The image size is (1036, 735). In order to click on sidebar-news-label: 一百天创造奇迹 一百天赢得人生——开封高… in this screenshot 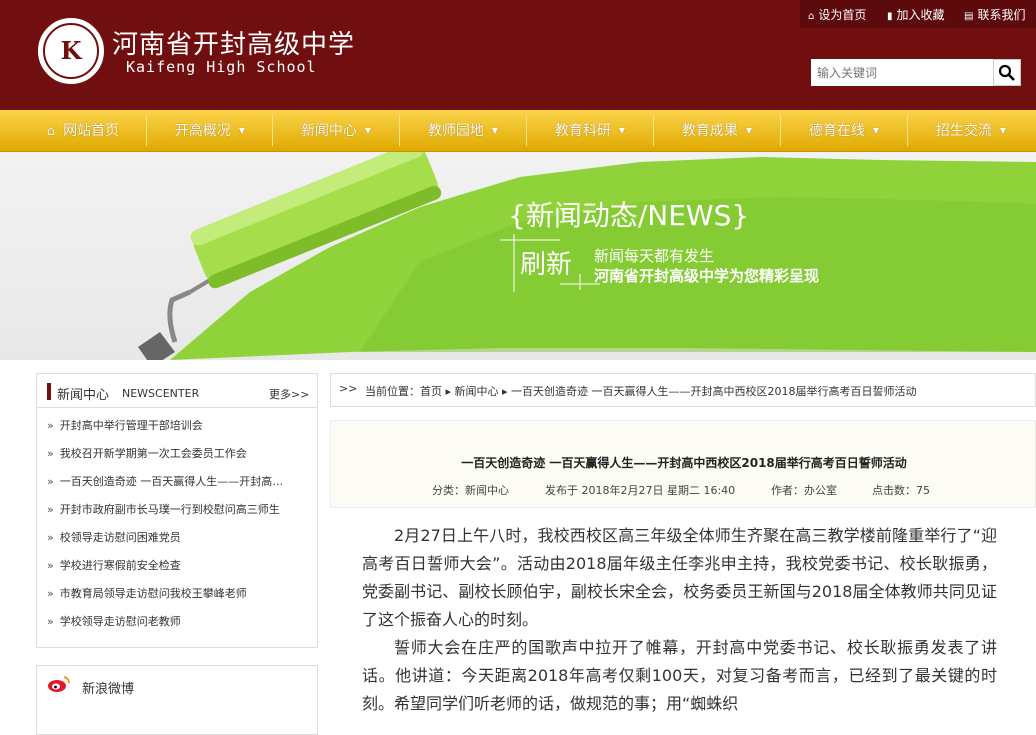, I will do `click(171, 481)`.